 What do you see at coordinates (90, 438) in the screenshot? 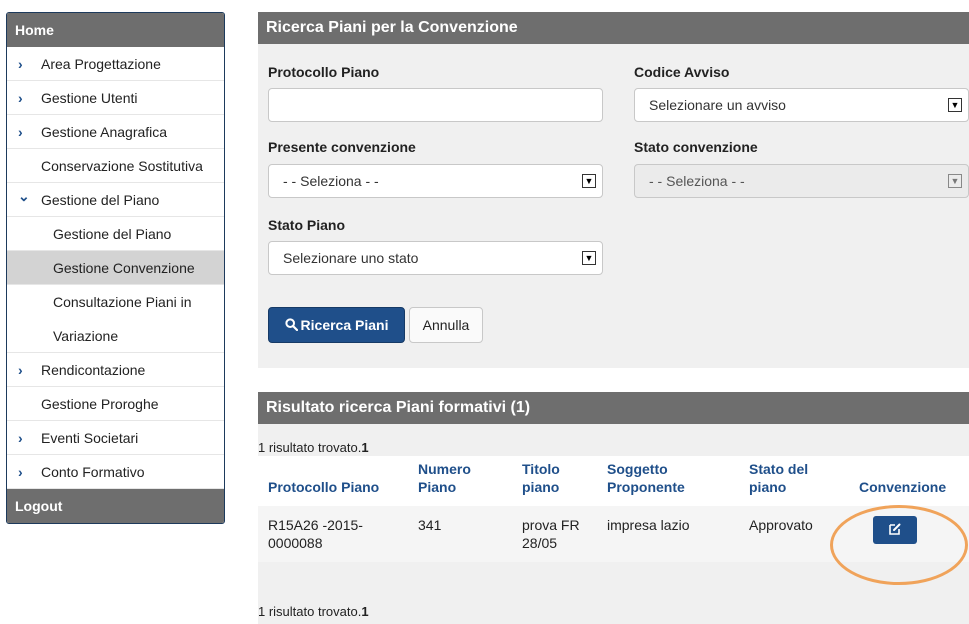
I see `sidebar-item-label: Eventi Societari` at bounding box center [90, 438].